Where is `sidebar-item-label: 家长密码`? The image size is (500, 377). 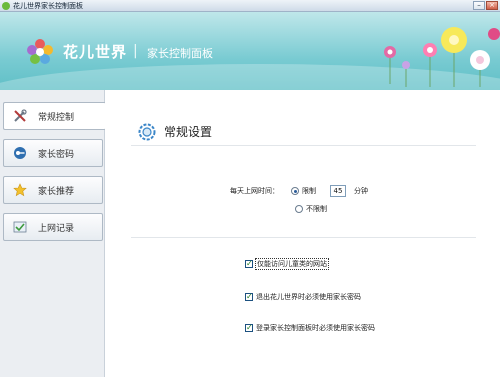 sidebar-item-label: 家长密码 is located at coordinates (56, 154).